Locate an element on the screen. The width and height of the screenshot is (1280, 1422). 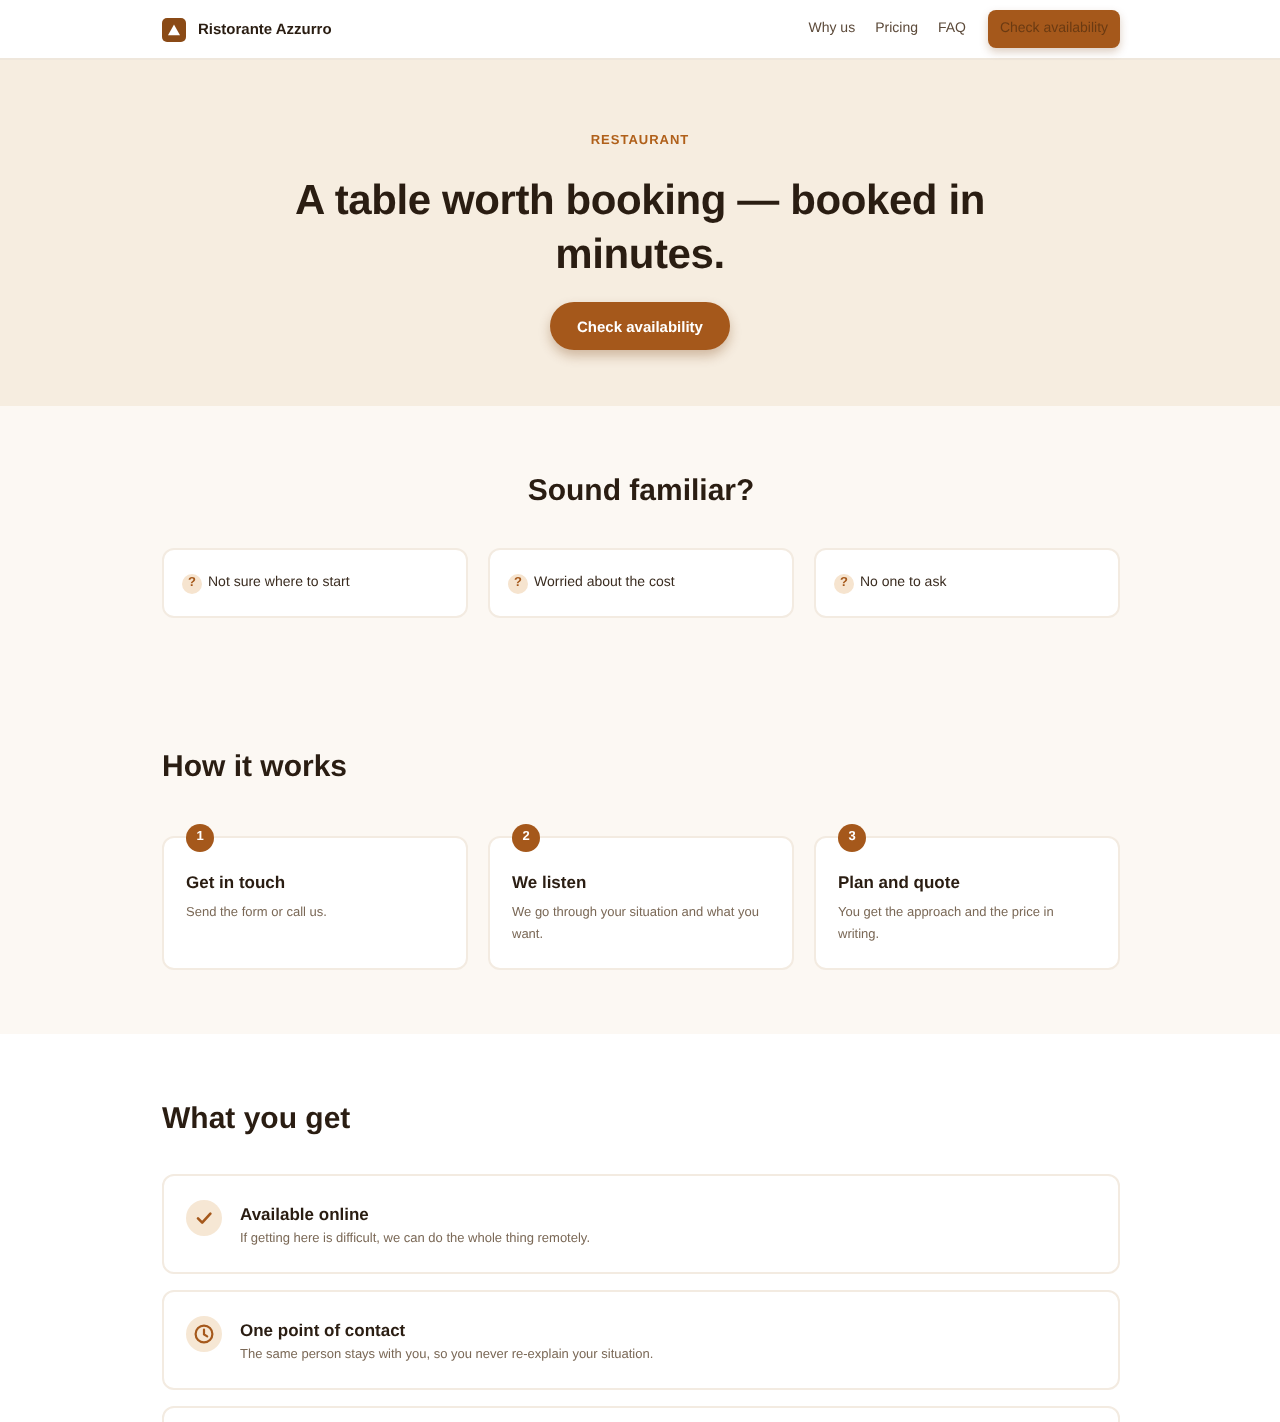
benefit-title: Available online is located at coordinates (305, 1213).